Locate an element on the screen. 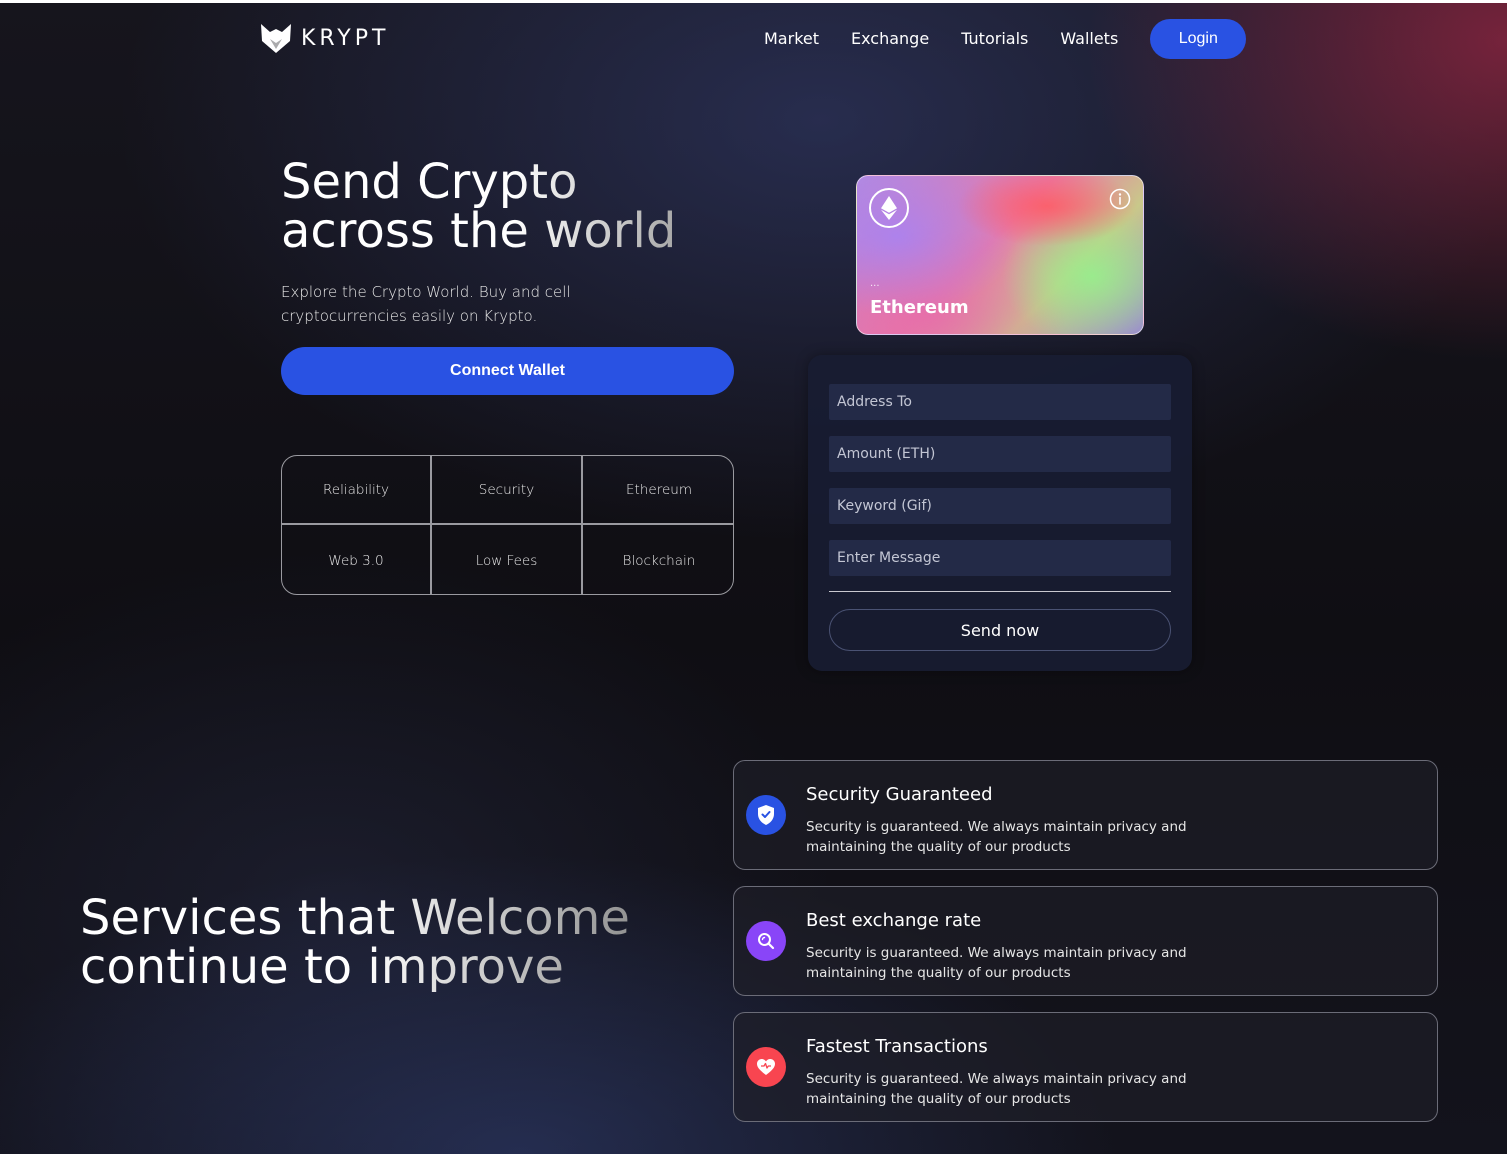  nav-tutorials: Tutorials is located at coordinates (994, 39).